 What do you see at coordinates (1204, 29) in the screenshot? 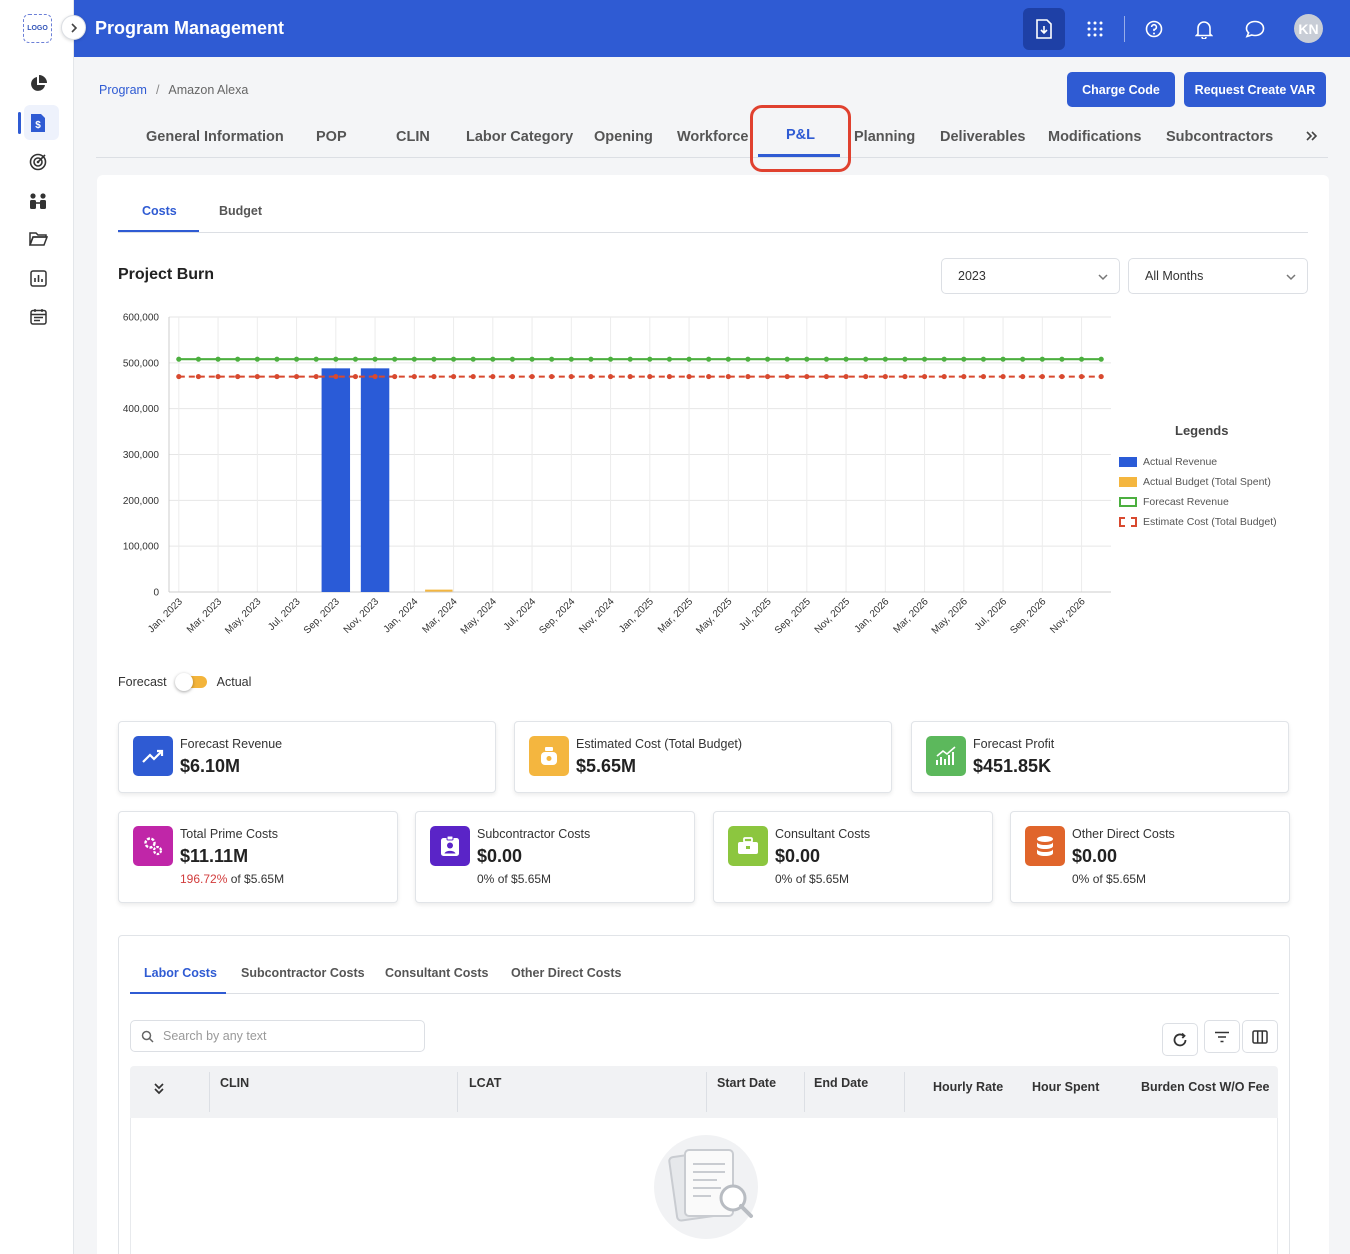
I see `notifications-button` at bounding box center [1204, 29].